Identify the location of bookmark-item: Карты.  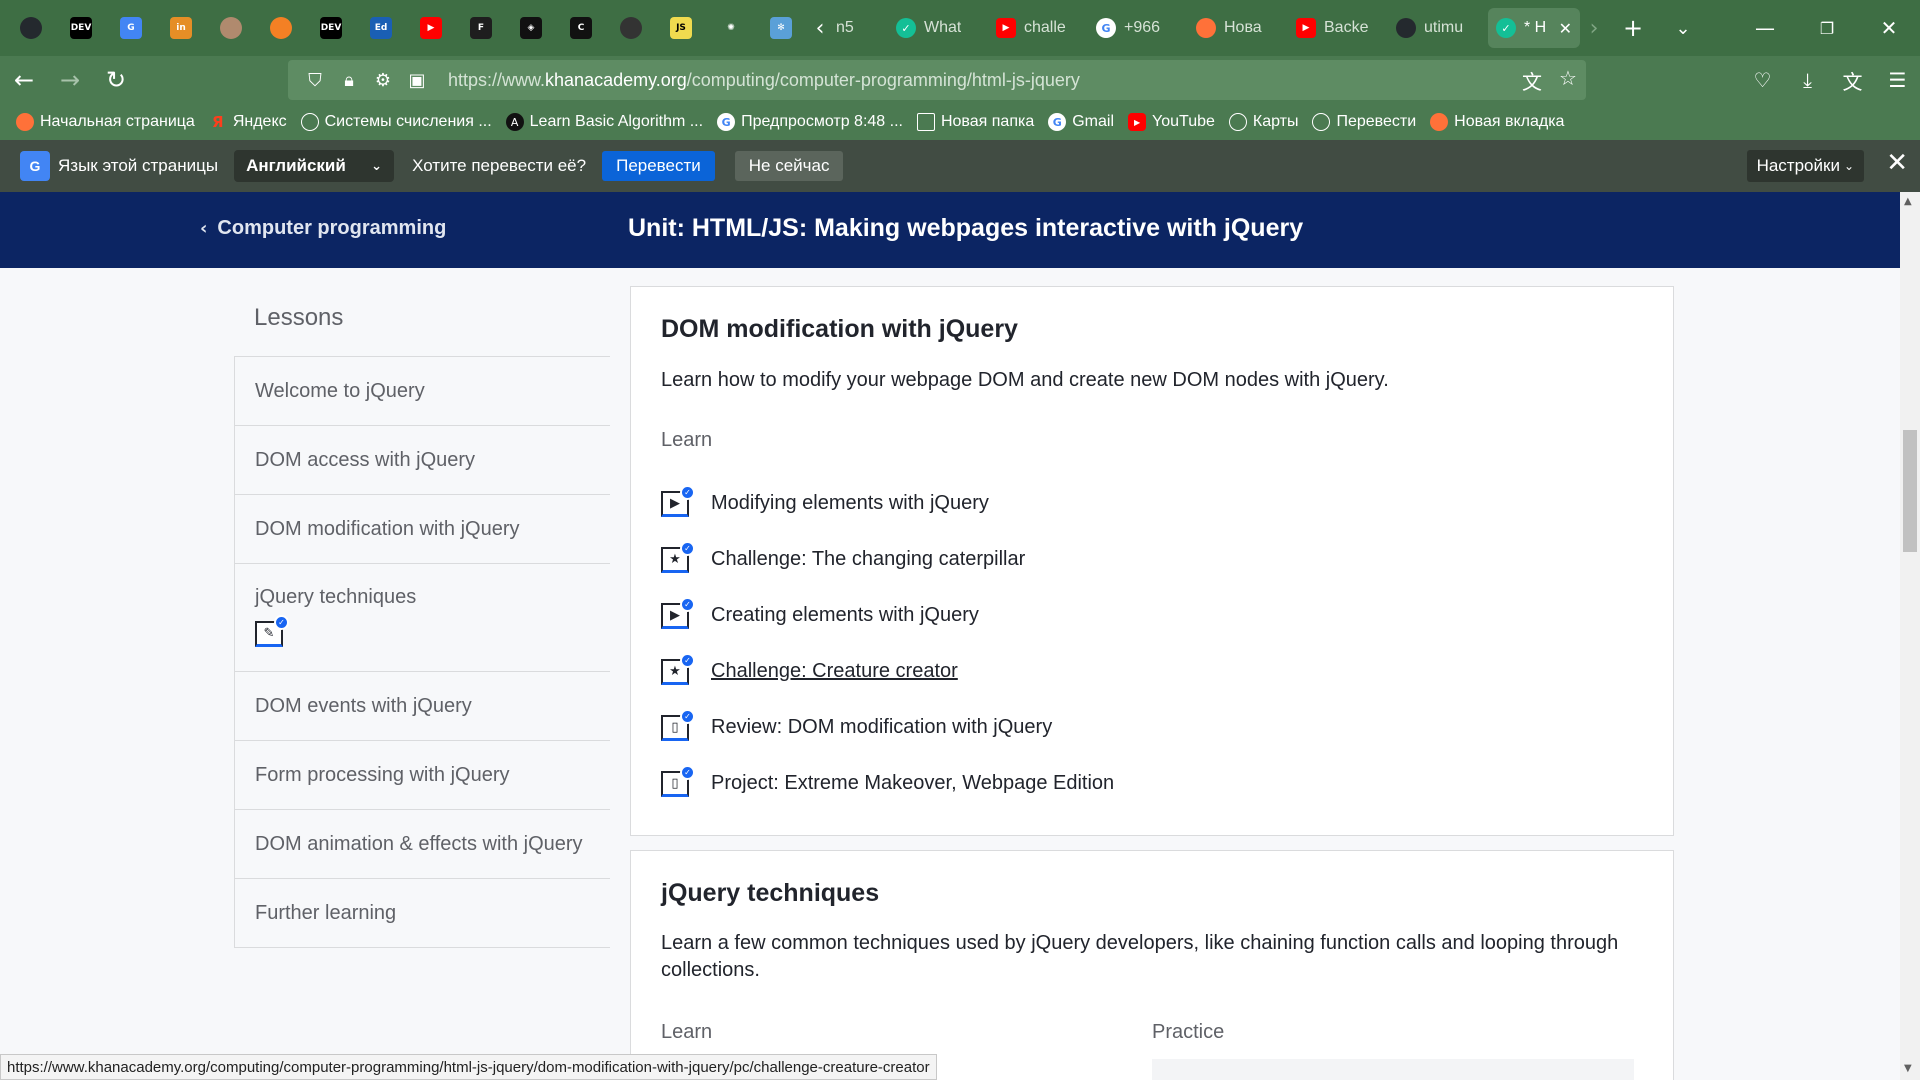
(1263, 122).